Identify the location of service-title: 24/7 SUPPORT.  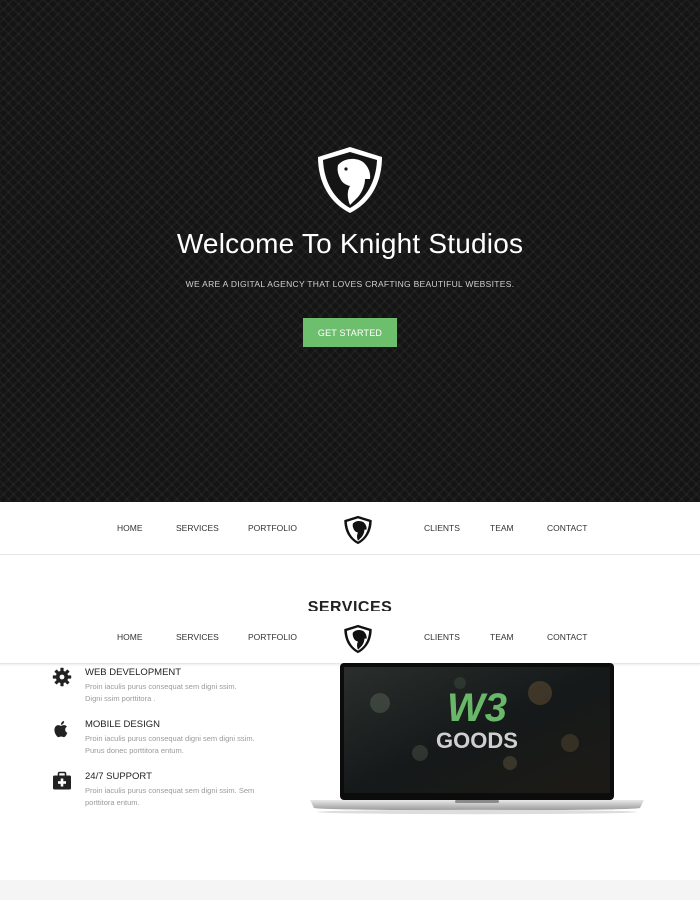
(118, 776).